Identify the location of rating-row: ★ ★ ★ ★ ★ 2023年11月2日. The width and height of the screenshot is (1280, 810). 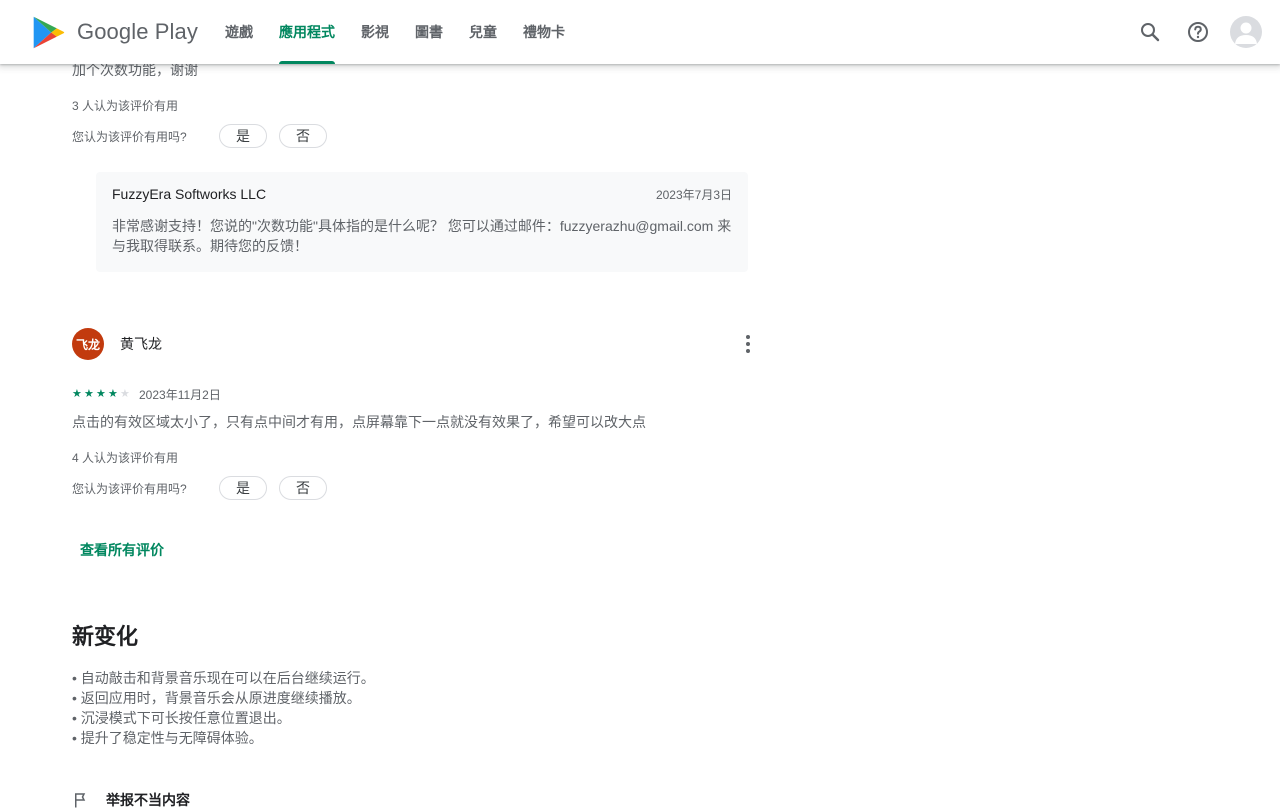
(146, 394).